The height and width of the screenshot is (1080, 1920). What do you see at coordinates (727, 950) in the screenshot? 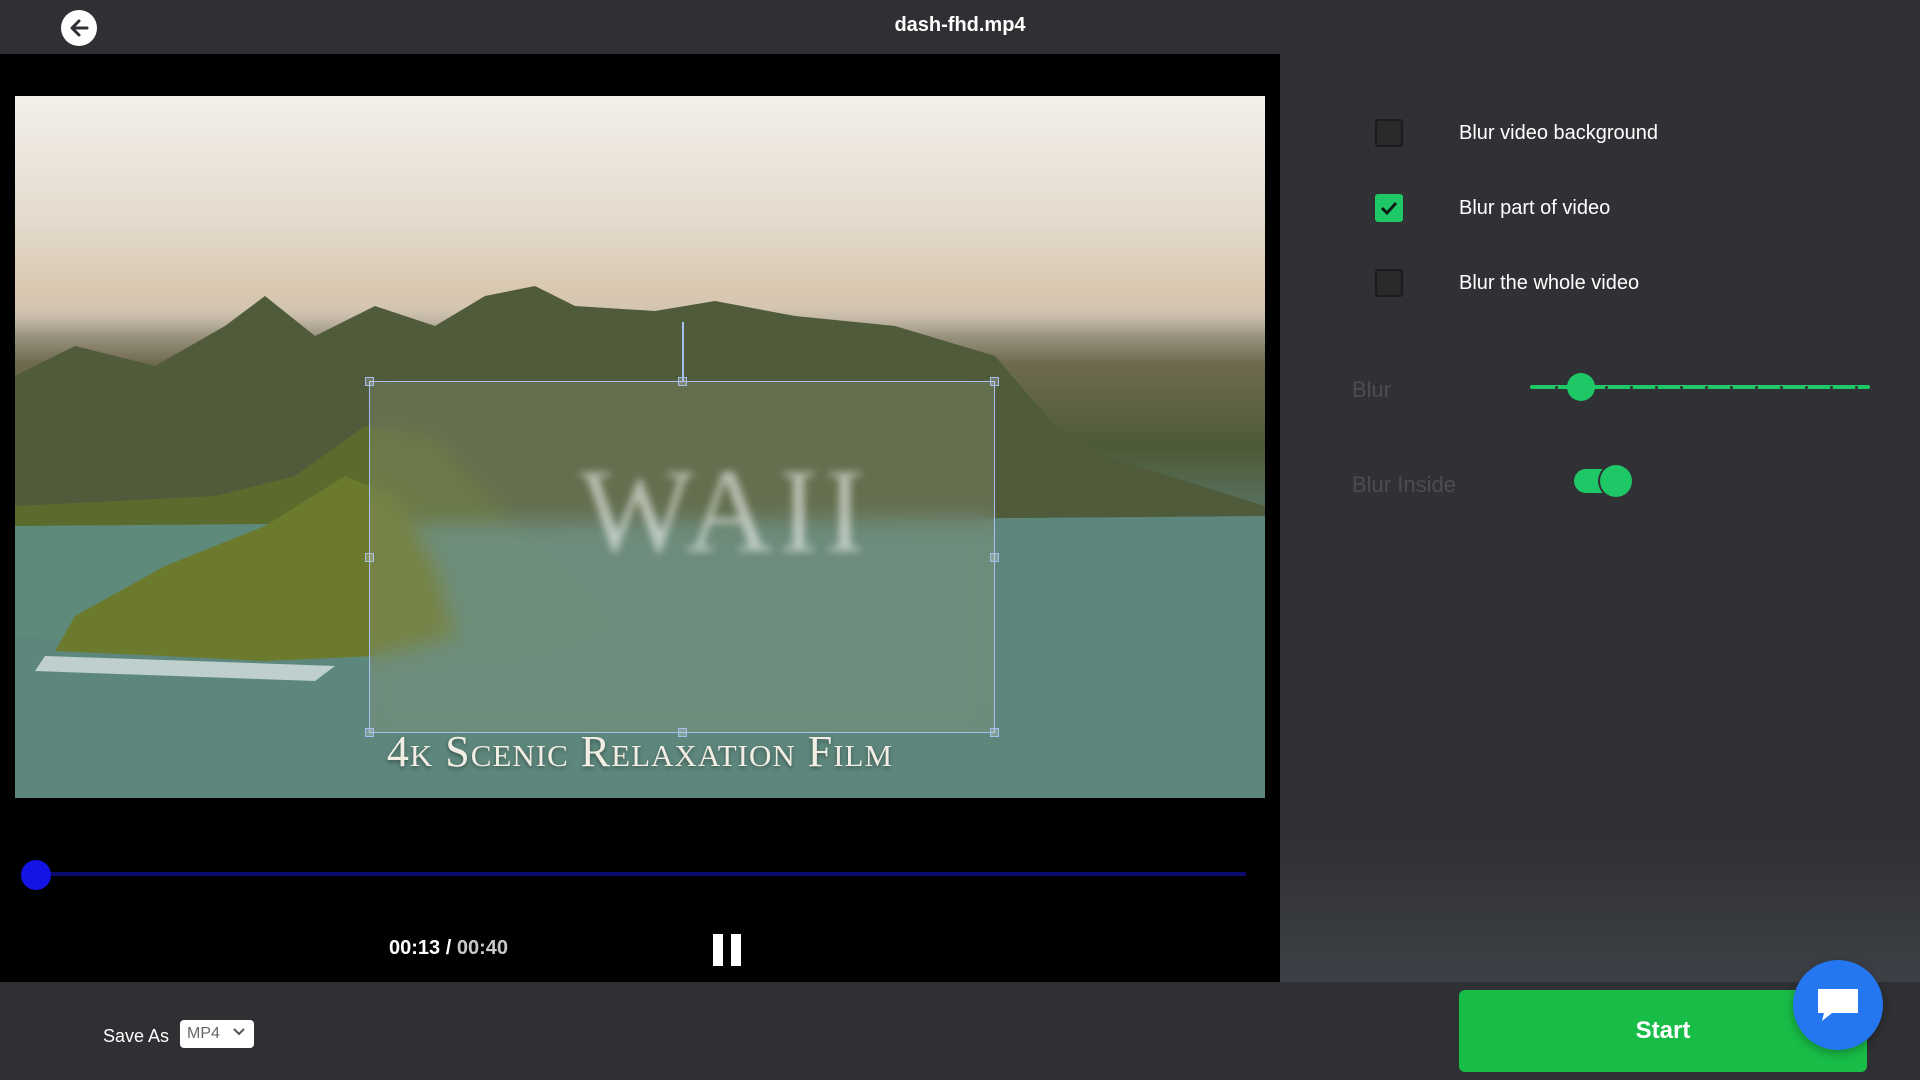
I see `pause-button` at bounding box center [727, 950].